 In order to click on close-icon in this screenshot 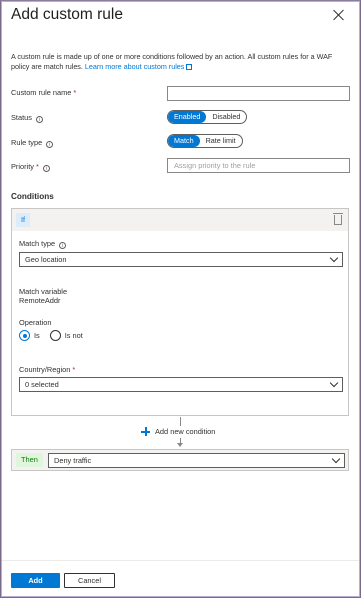, I will do `click(339, 15)`.